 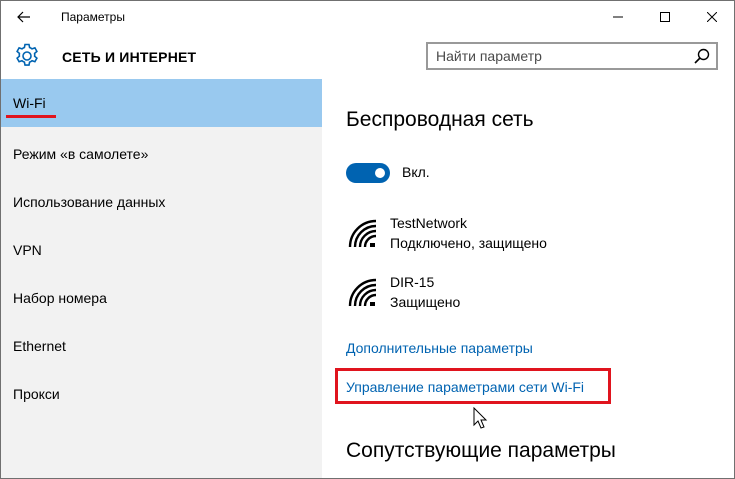 I want to click on maximize-button, so click(x=665, y=17).